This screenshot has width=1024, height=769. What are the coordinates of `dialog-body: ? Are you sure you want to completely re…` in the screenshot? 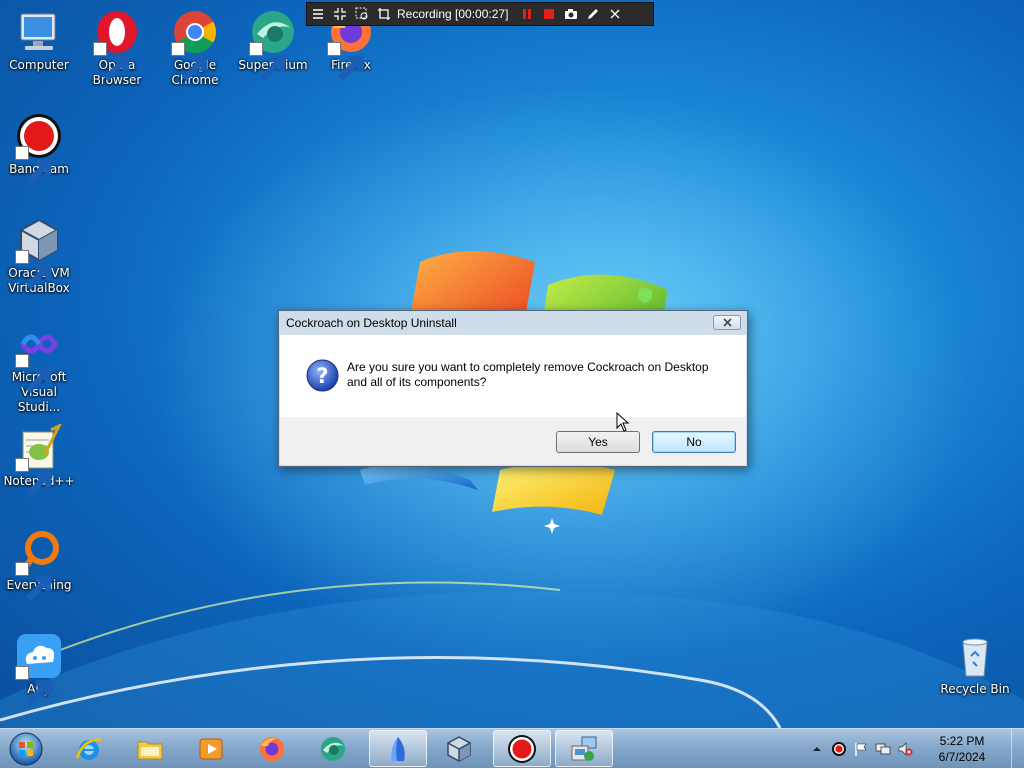 It's located at (513, 400).